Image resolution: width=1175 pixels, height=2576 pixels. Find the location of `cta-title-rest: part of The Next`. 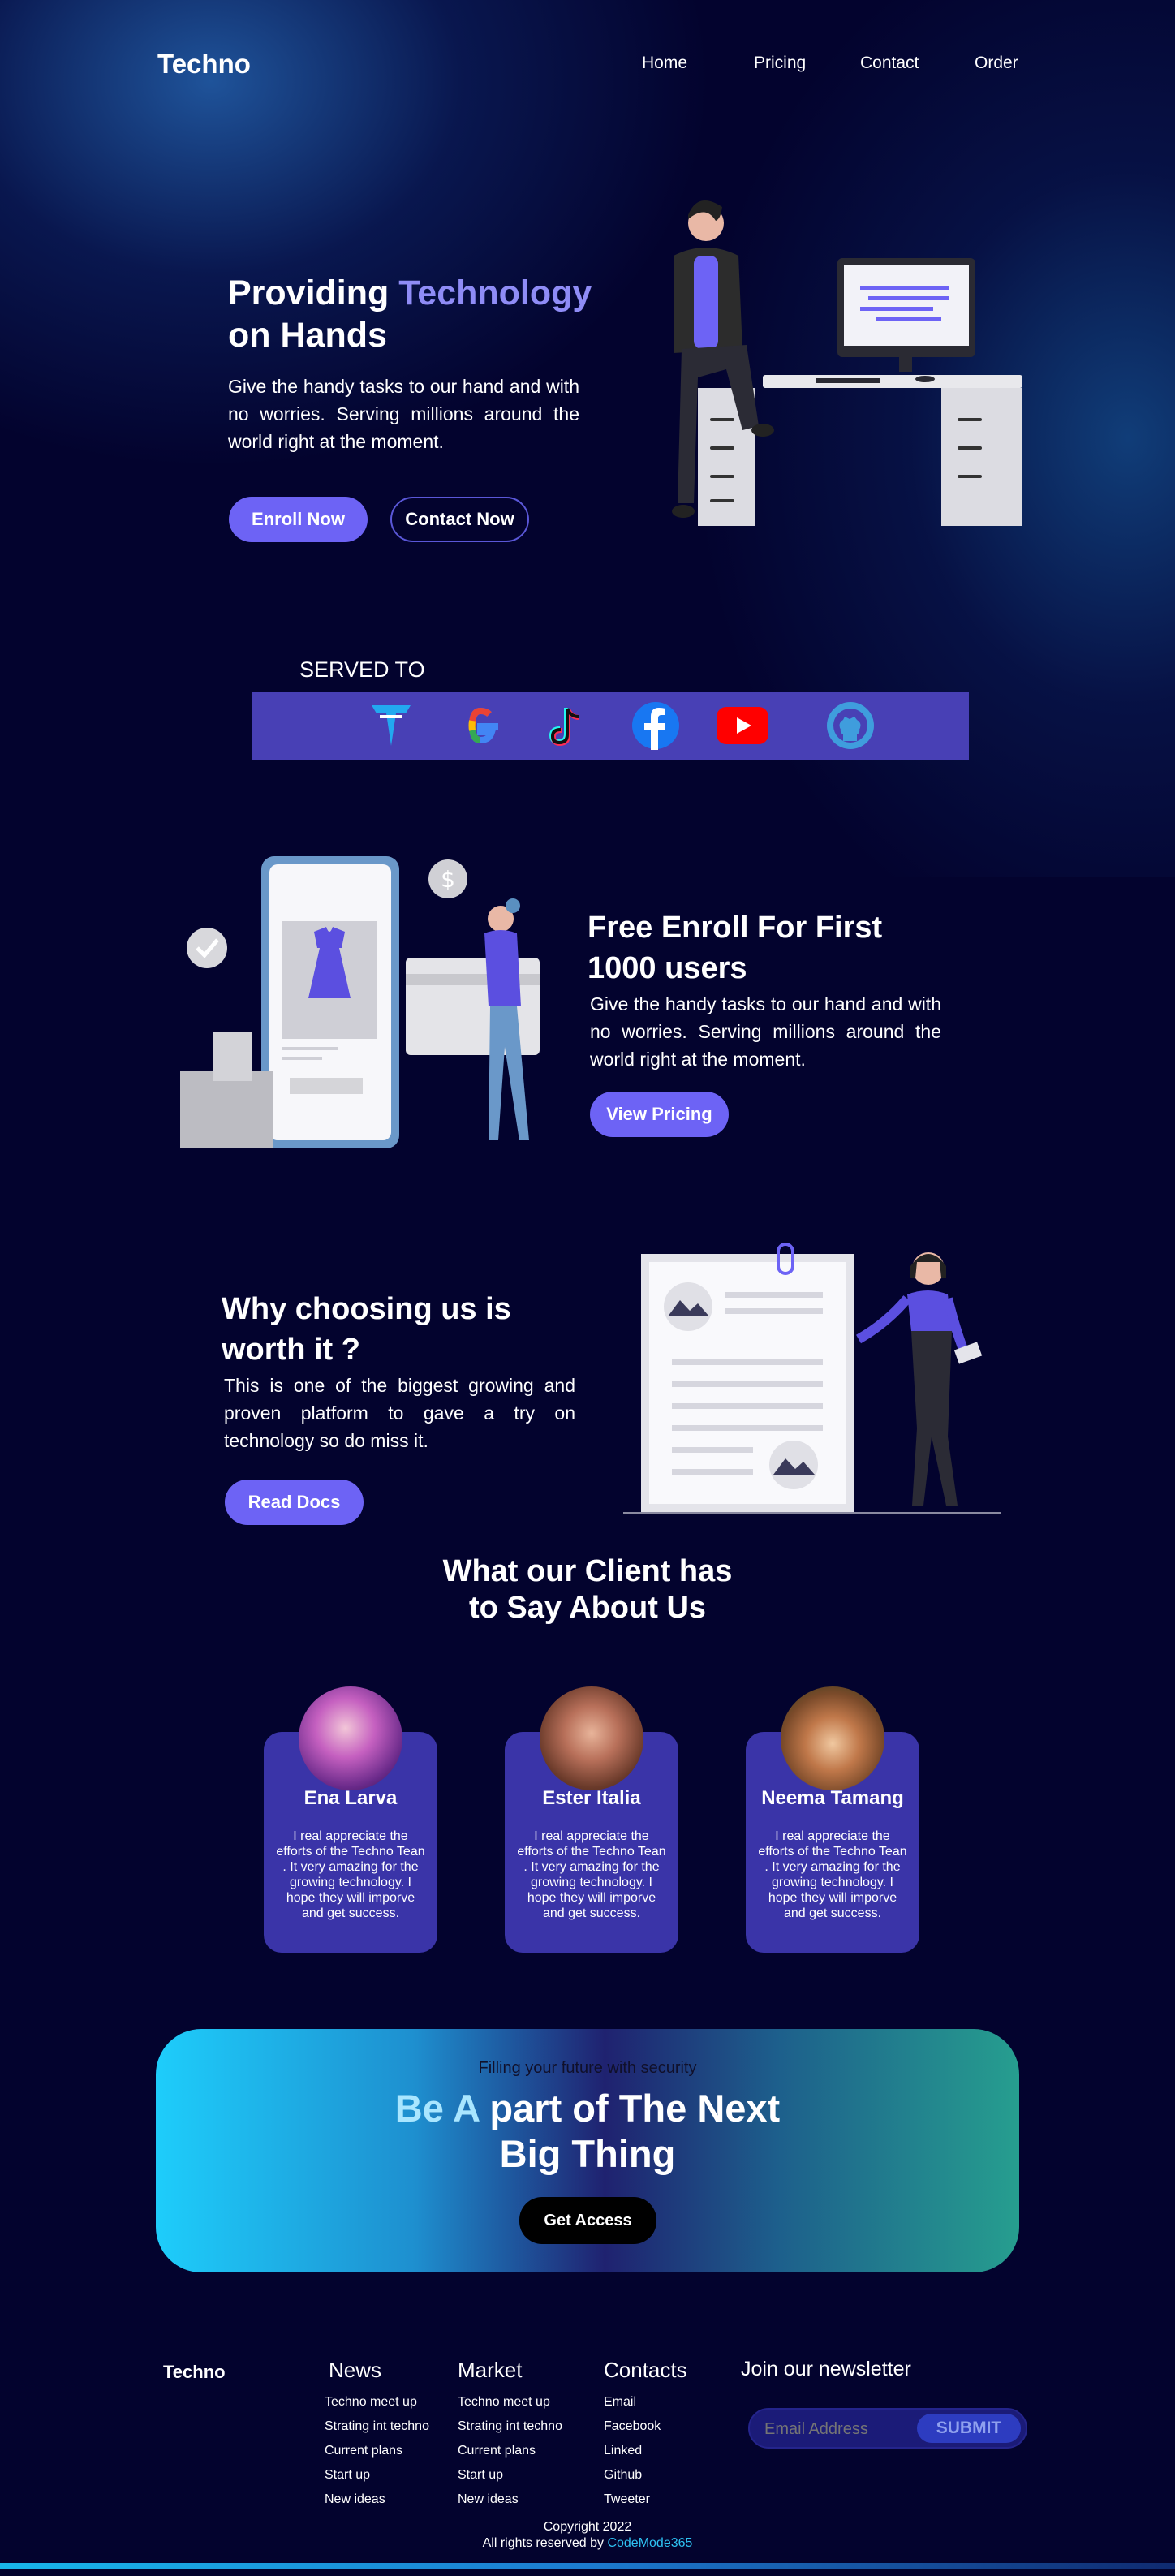

cta-title-rest: part of The Next is located at coordinates (630, 2108).